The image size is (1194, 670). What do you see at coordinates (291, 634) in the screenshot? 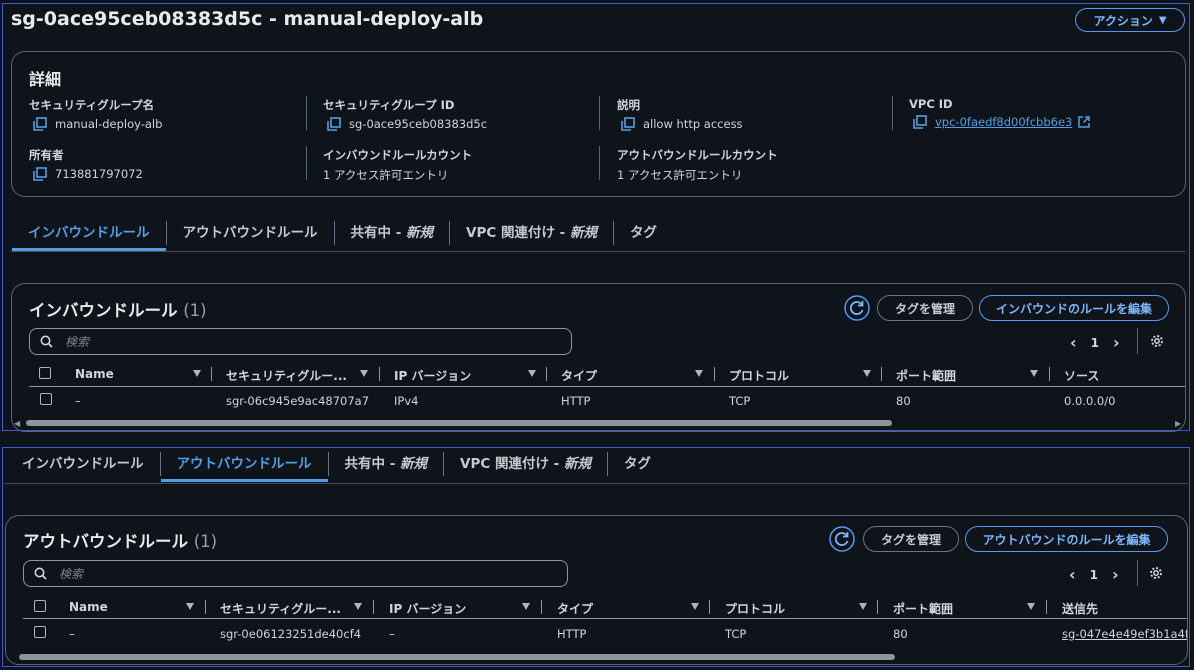
I see `cell-rule-id: sgr-0e06123251de40cf4` at bounding box center [291, 634].